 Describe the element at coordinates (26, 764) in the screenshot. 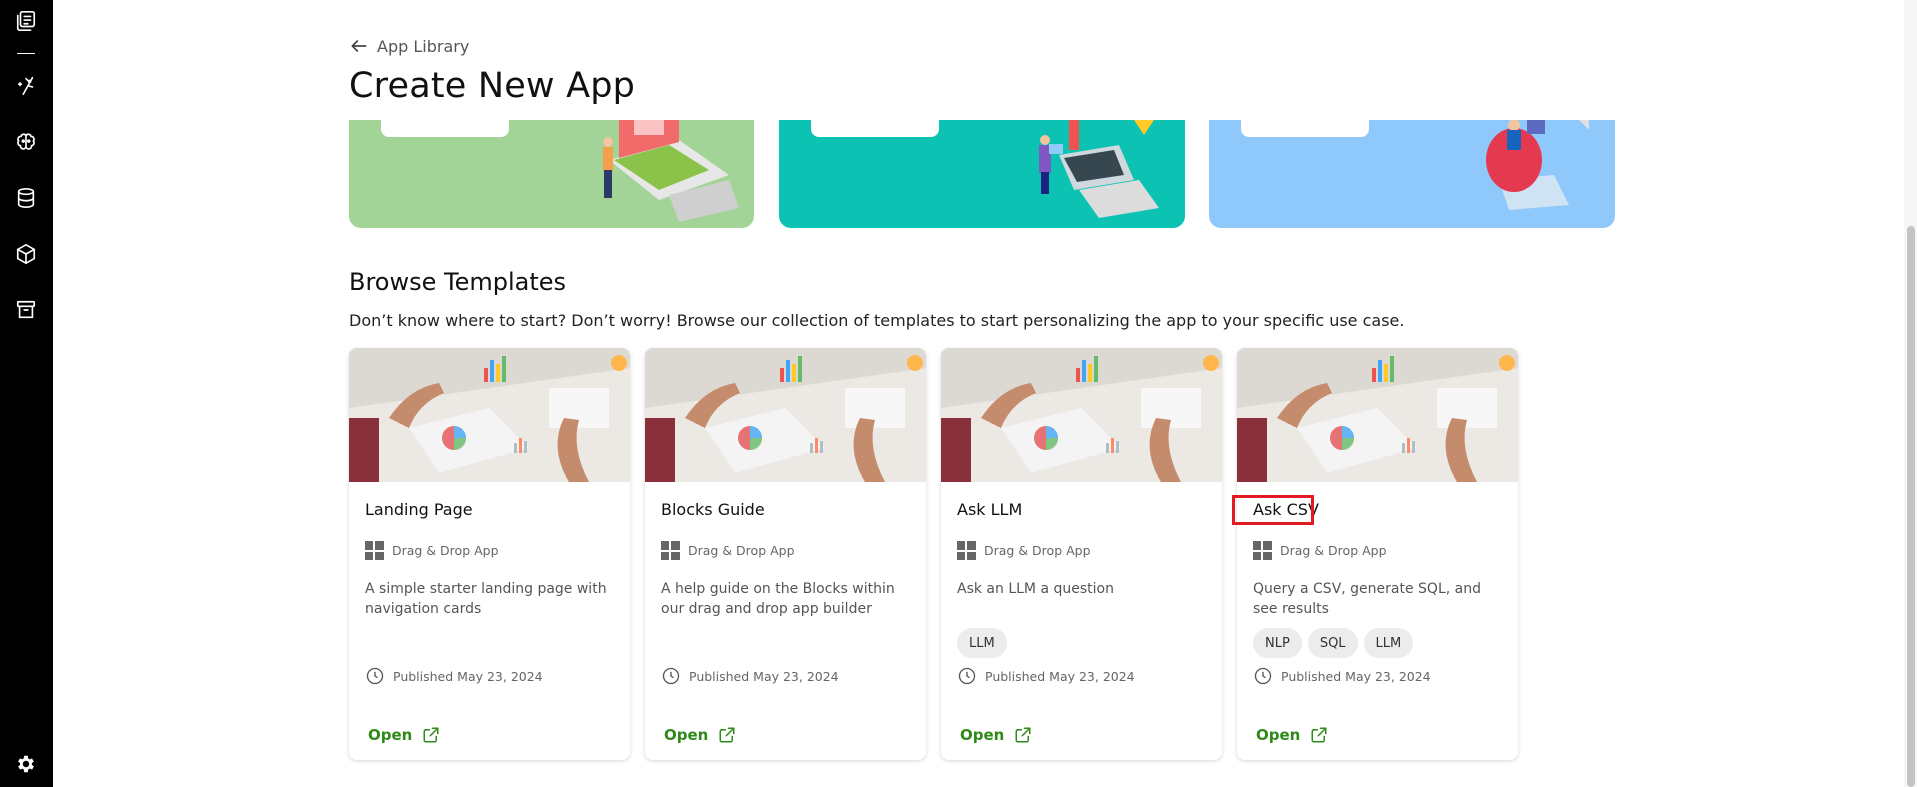

I see `settings-icon` at that location.